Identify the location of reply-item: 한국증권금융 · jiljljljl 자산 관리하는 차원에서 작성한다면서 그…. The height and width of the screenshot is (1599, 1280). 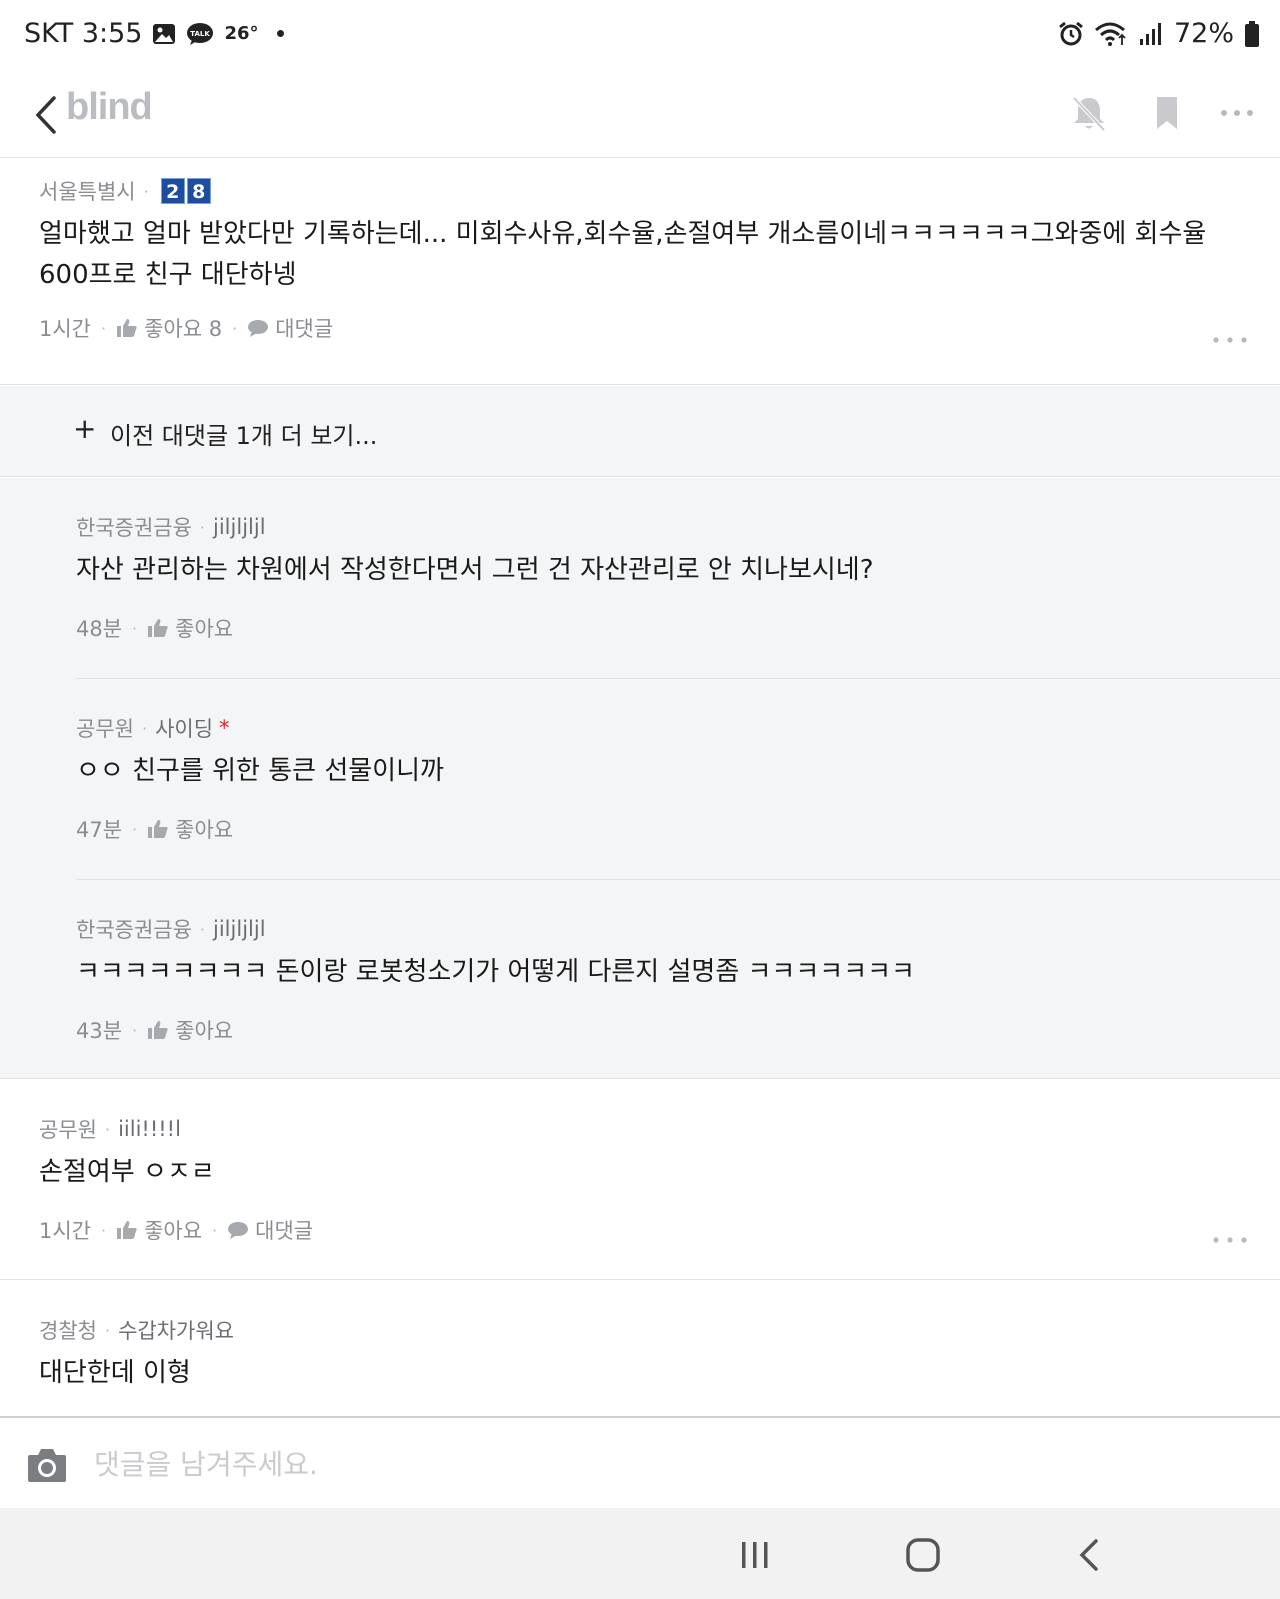
(640, 578).